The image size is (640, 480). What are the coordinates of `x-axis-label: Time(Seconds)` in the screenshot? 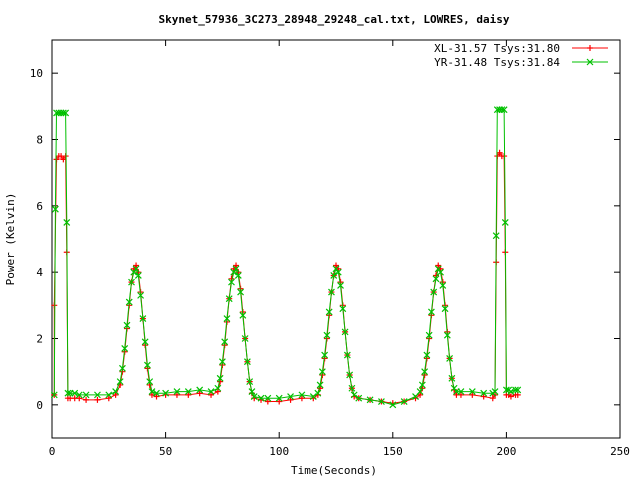 It's located at (334, 470).